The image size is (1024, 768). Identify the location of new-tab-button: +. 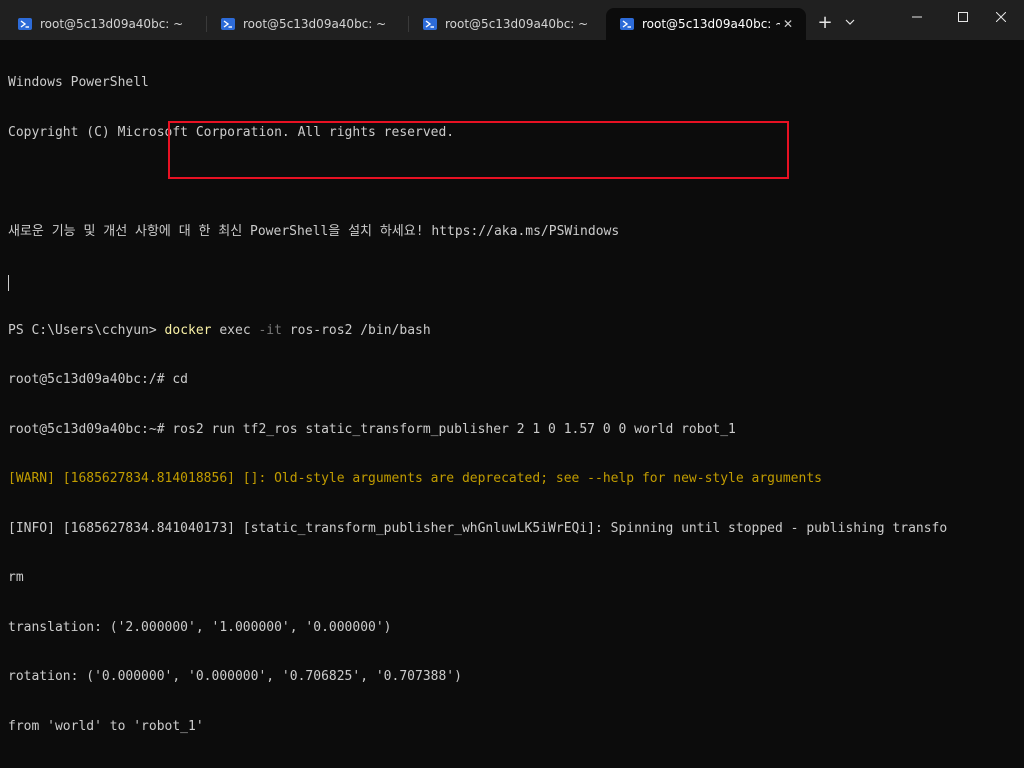
(825, 22).